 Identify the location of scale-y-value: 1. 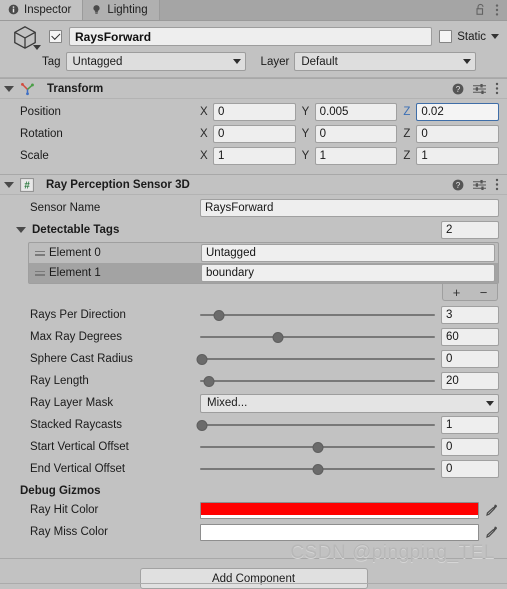
(323, 156).